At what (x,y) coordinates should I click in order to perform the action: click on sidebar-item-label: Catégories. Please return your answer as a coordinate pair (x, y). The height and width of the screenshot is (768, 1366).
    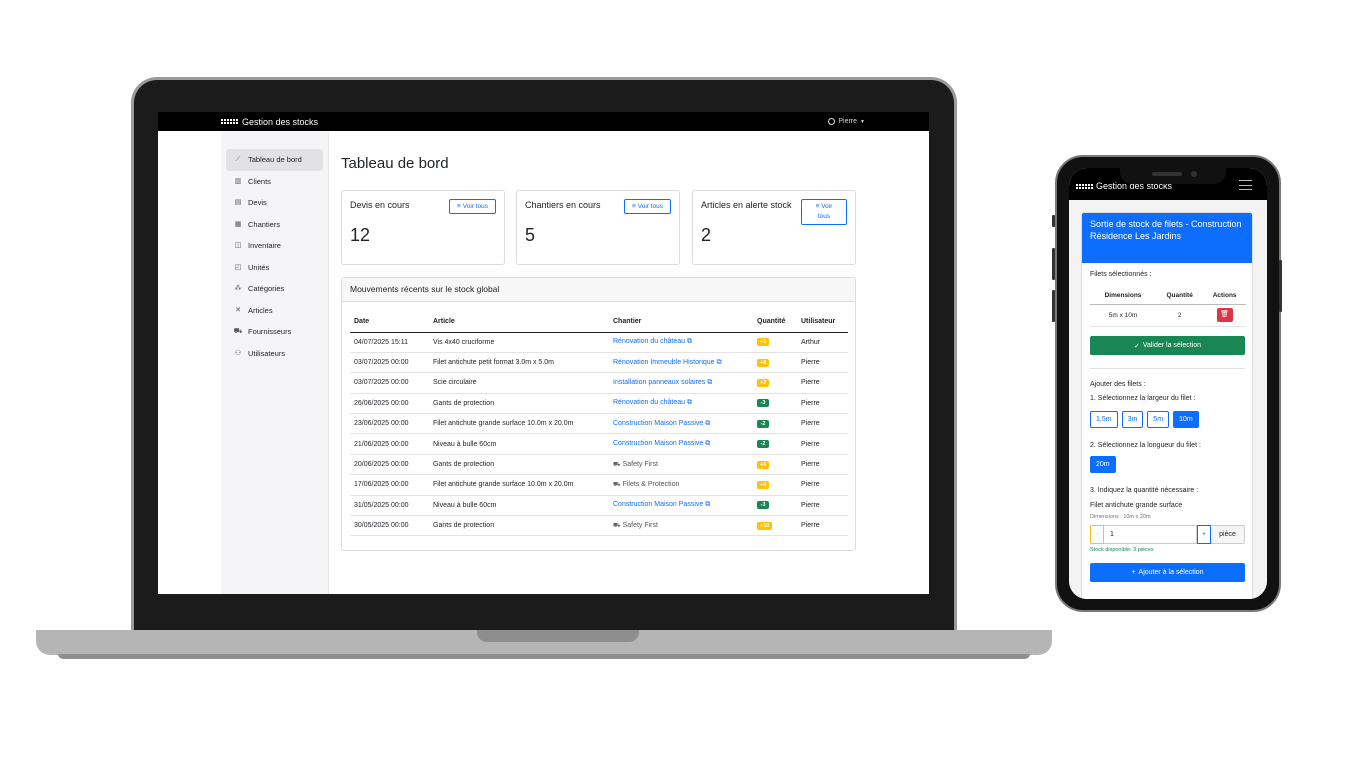
    Looking at the image, I should click on (266, 289).